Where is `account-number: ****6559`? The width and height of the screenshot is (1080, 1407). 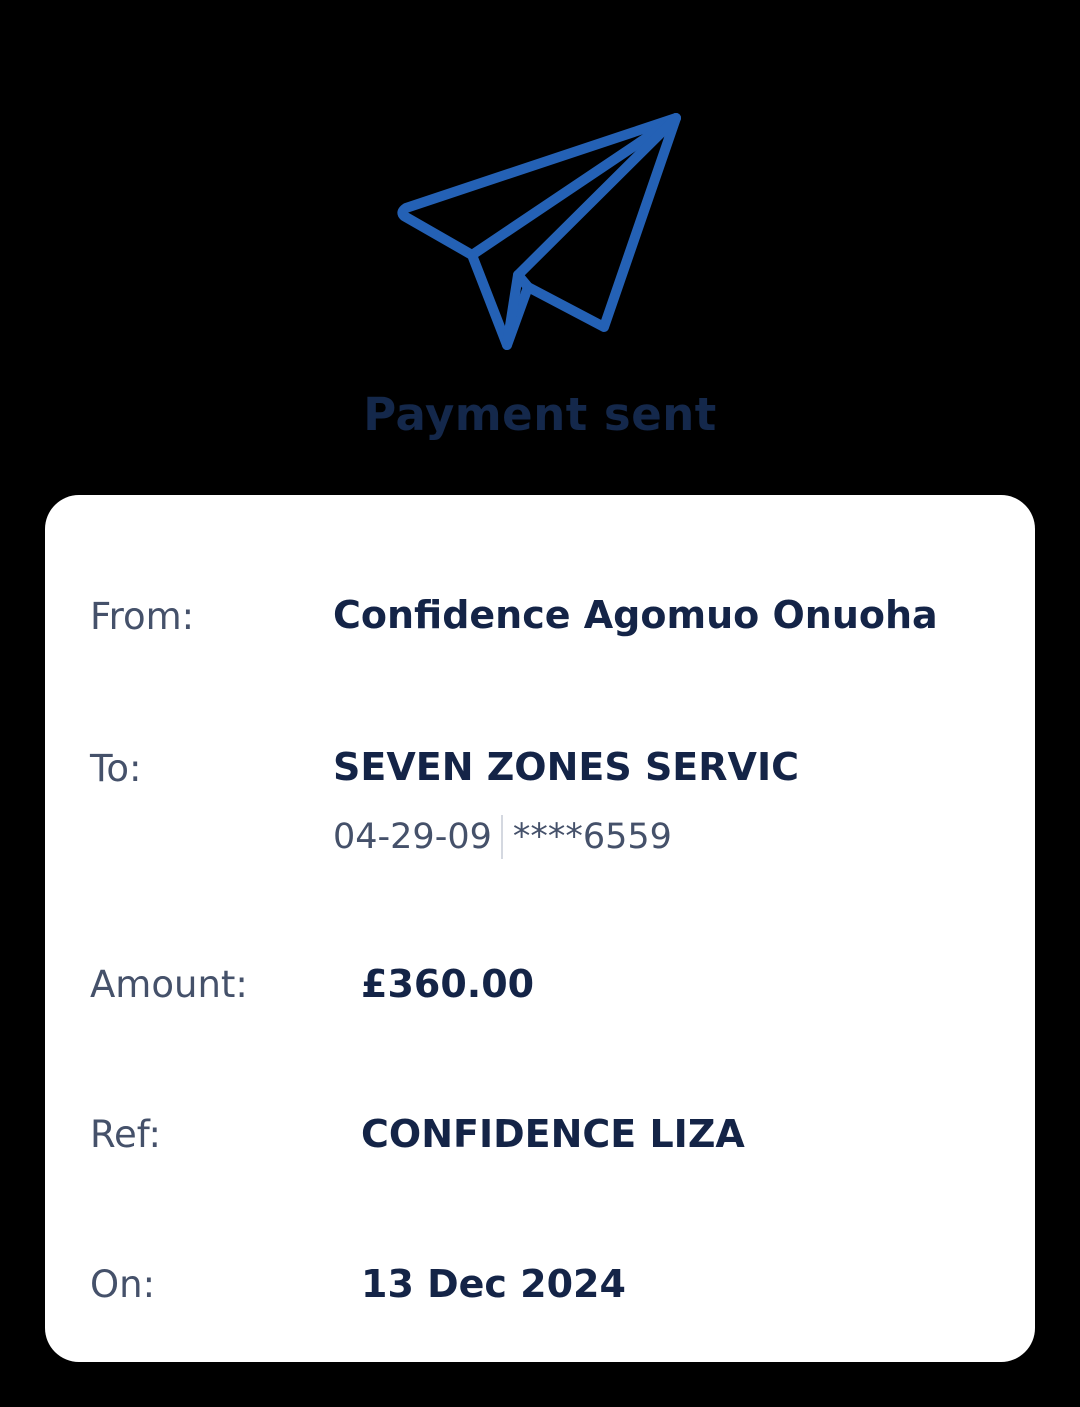
account-number: ****6559 is located at coordinates (592, 837).